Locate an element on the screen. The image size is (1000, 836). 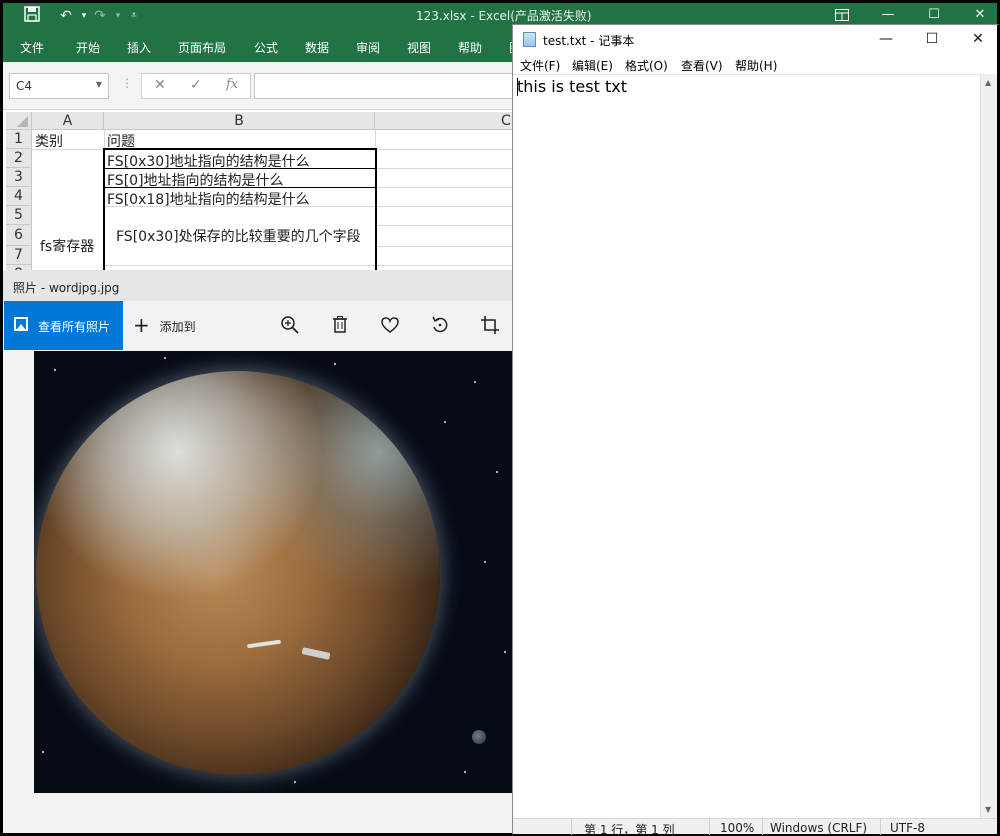
row-header-3: 3 is located at coordinates (19, 177).